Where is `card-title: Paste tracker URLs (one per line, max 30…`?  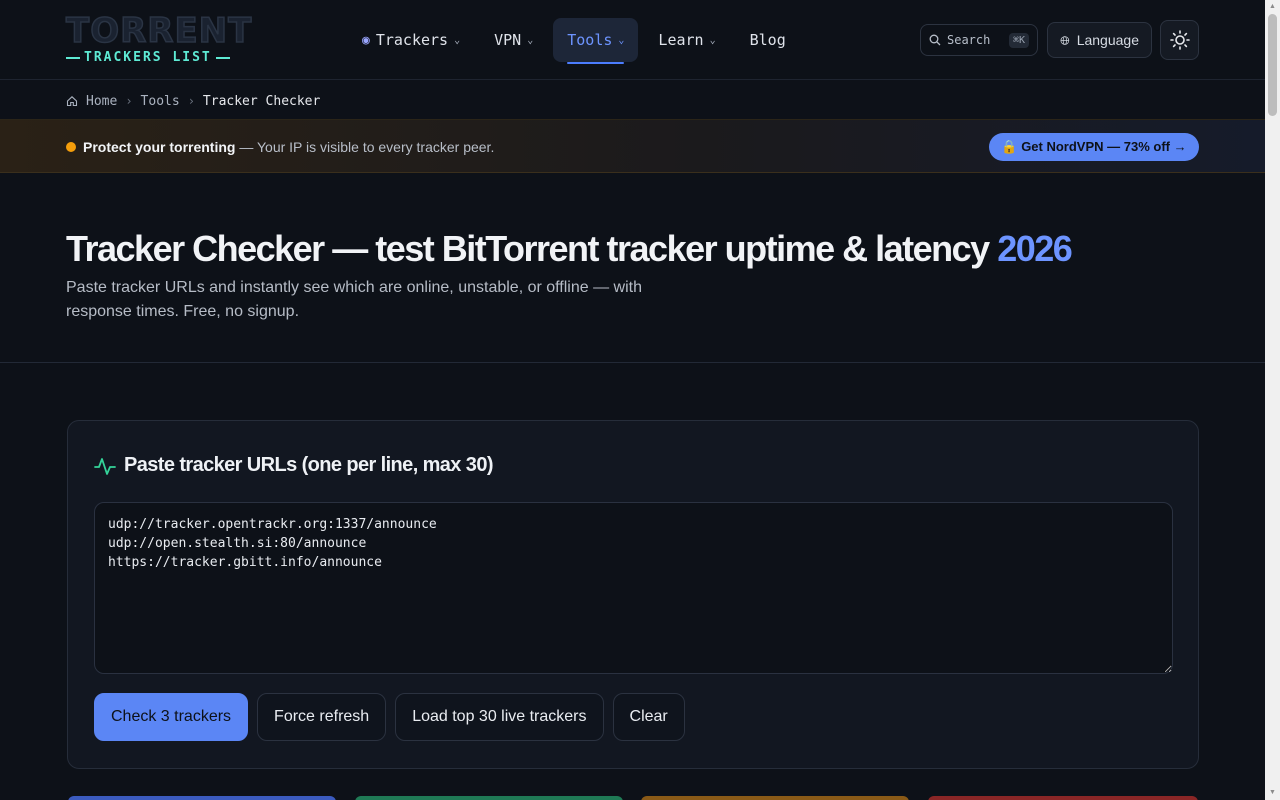
card-title: Paste tracker URLs (one per line, max 30… is located at coordinates (309, 465).